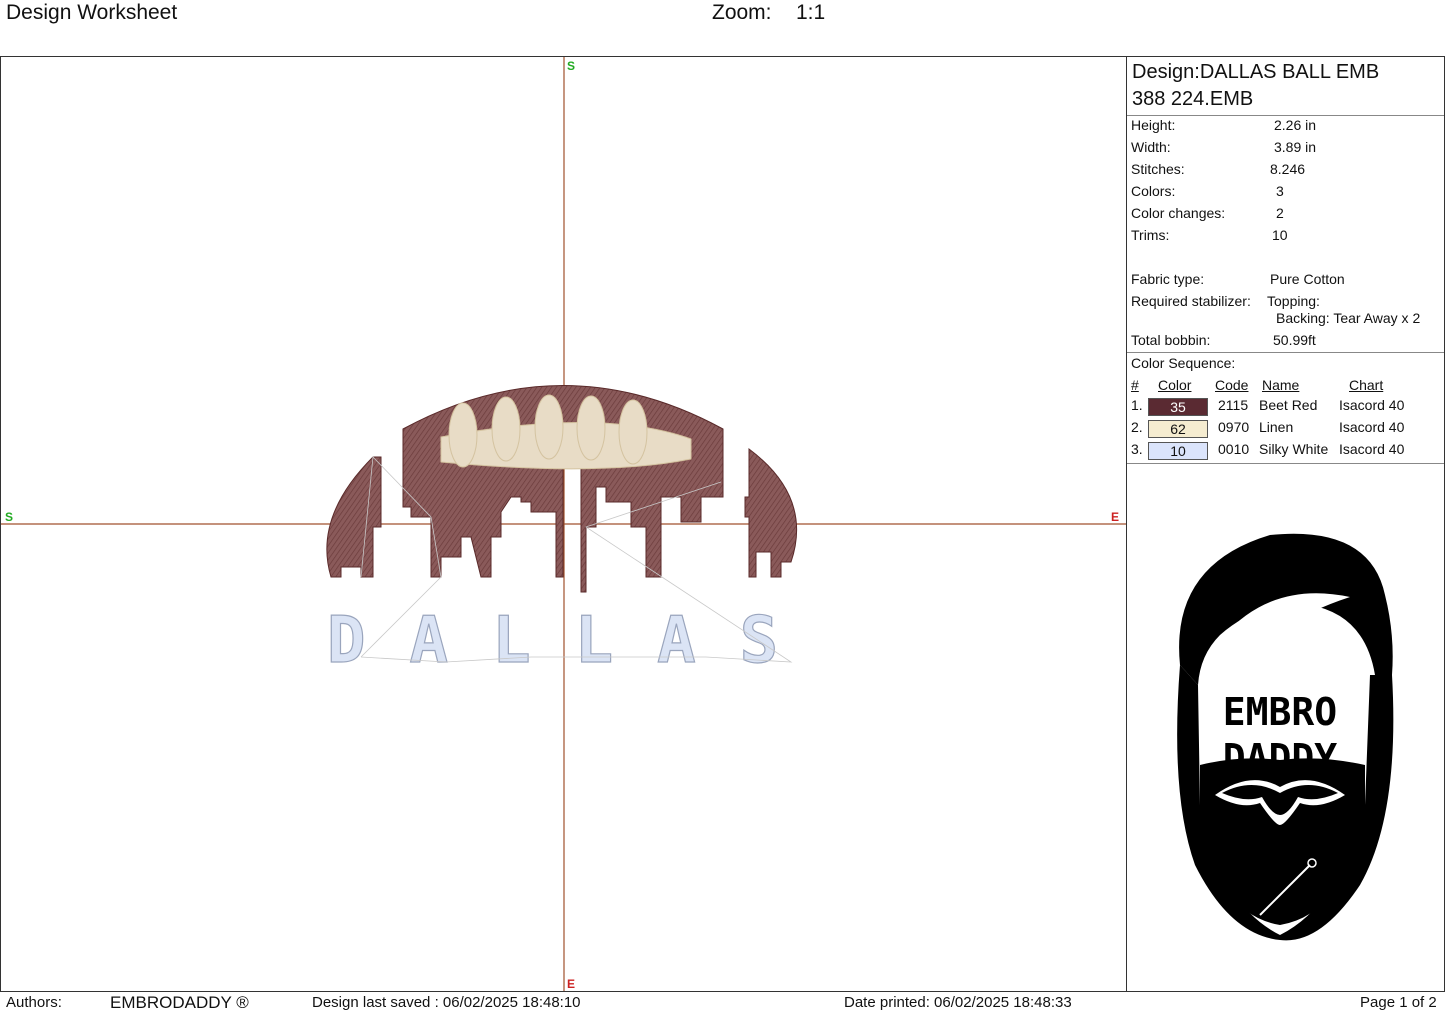 This screenshot has height=1016, width=1445. Describe the element at coordinates (1175, 385) in the screenshot. I see `col-color-header: Color` at that location.